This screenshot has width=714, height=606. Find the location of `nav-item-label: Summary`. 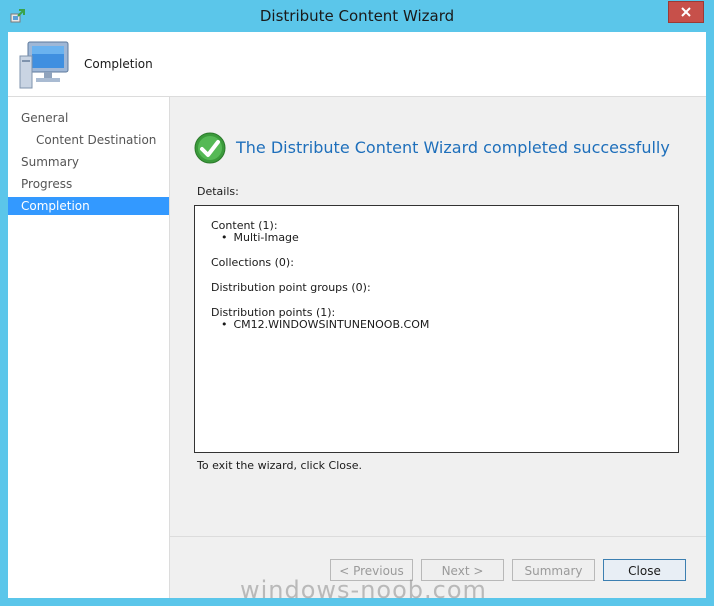

nav-item-label: Summary is located at coordinates (50, 162).